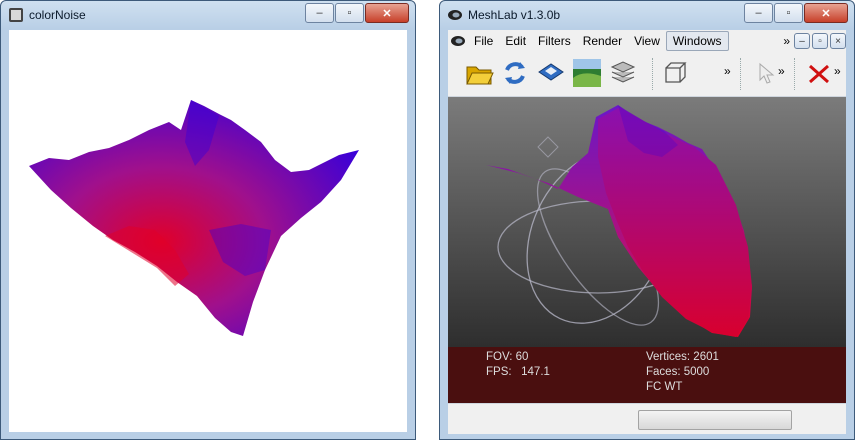 Image resolution: width=855 pixels, height=440 pixels. I want to click on layers-icon, so click(623, 73).